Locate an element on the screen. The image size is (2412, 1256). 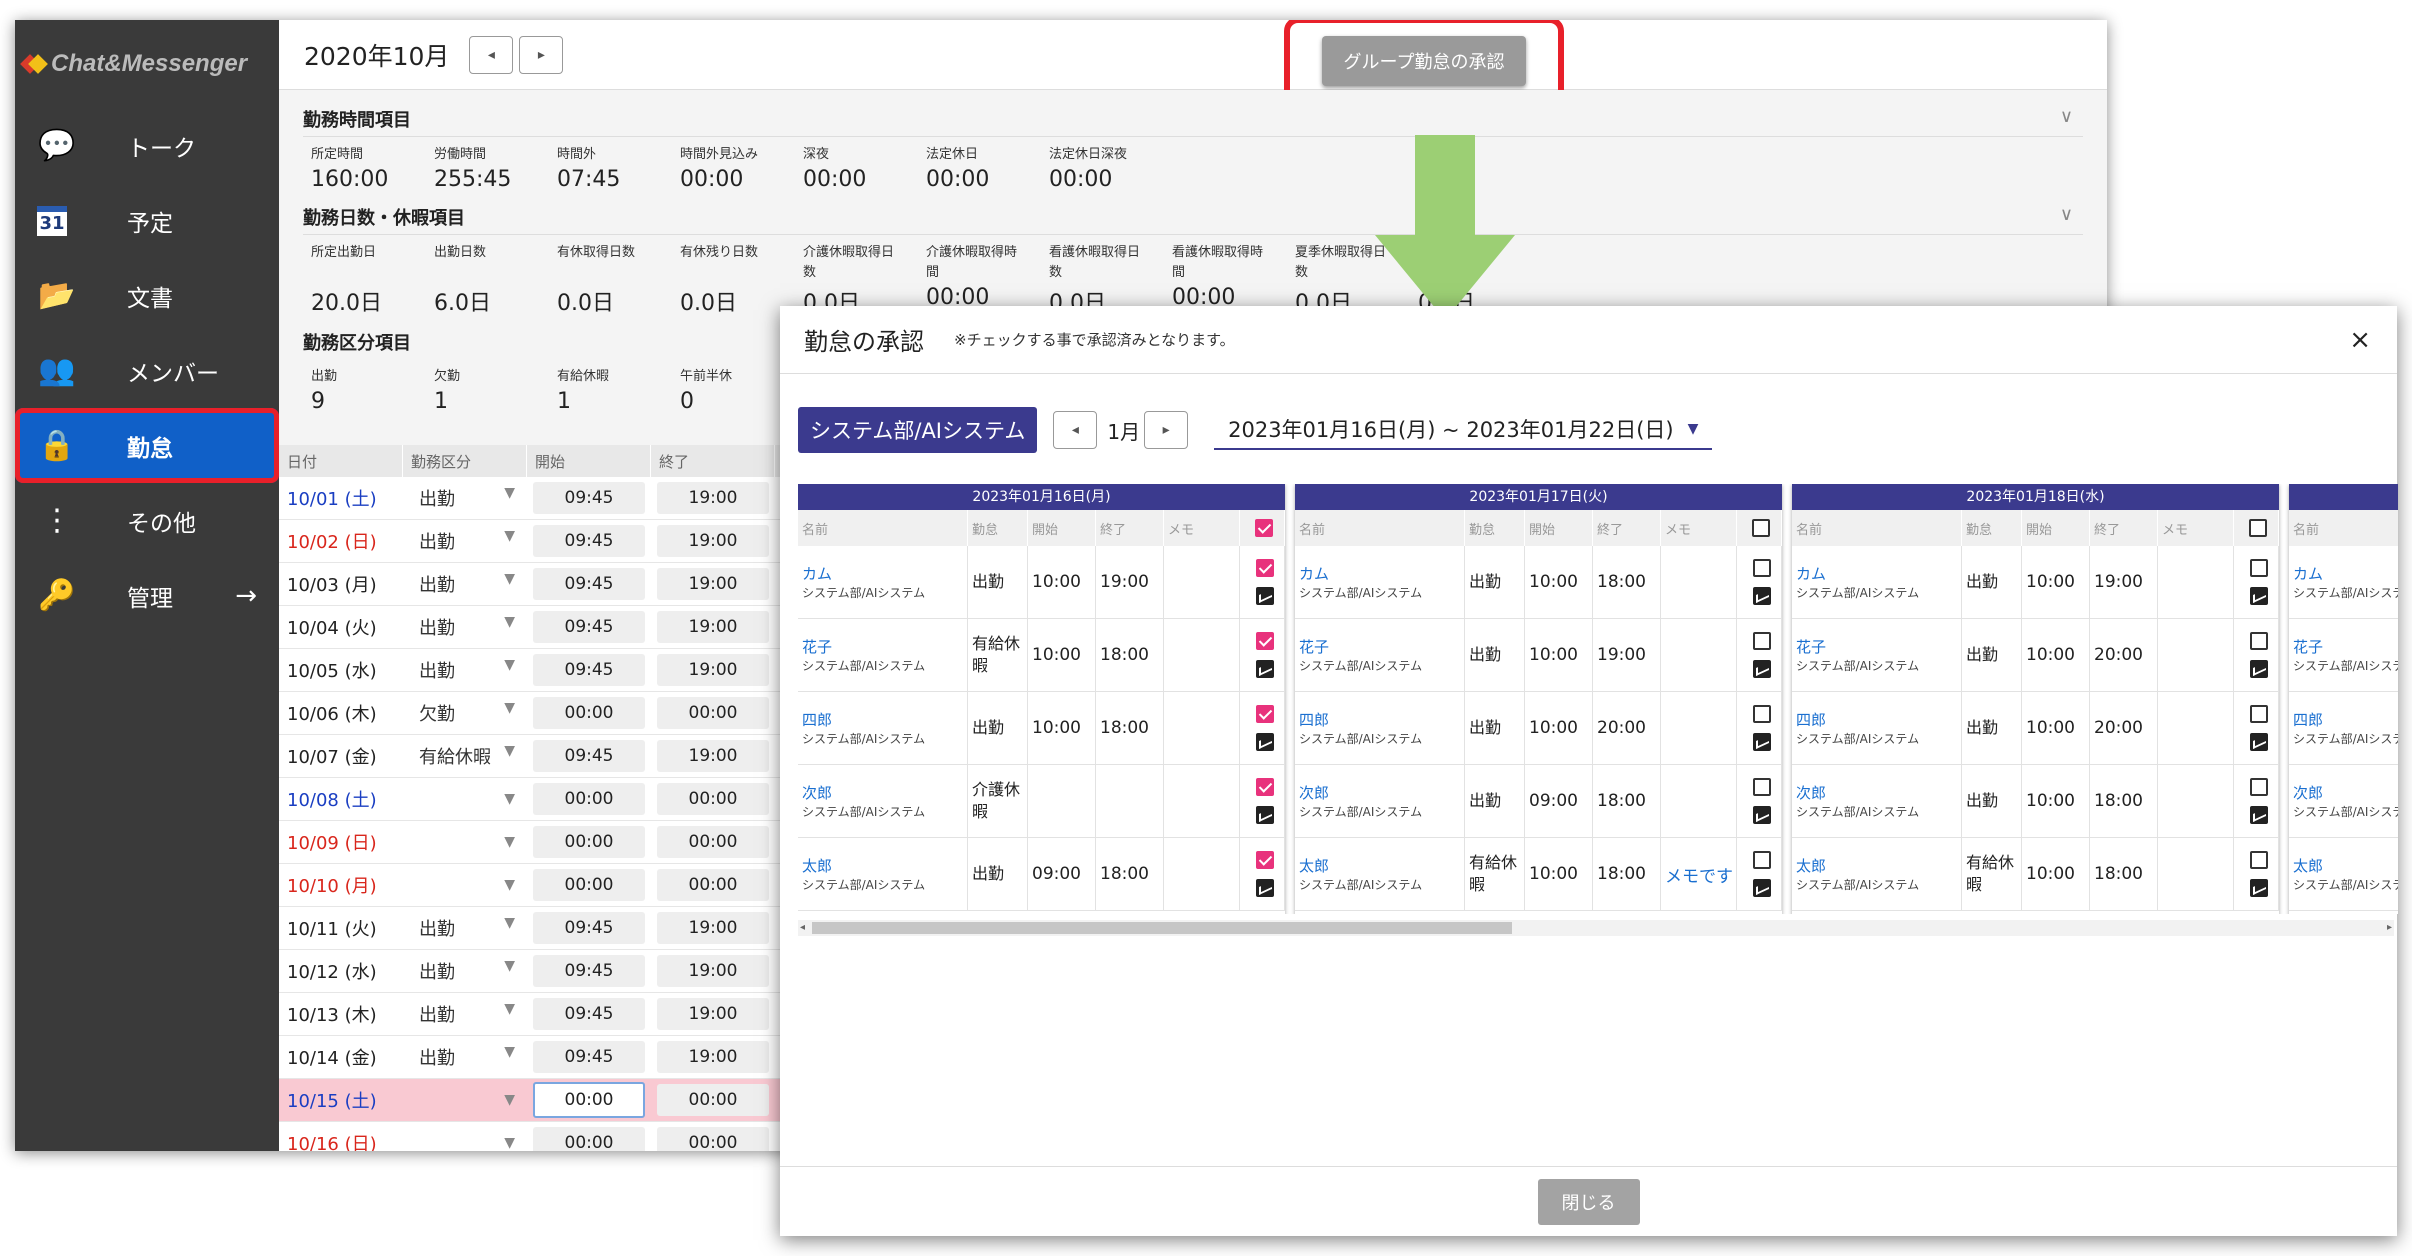
close-icon: × is located at coordinates (2360, 340).